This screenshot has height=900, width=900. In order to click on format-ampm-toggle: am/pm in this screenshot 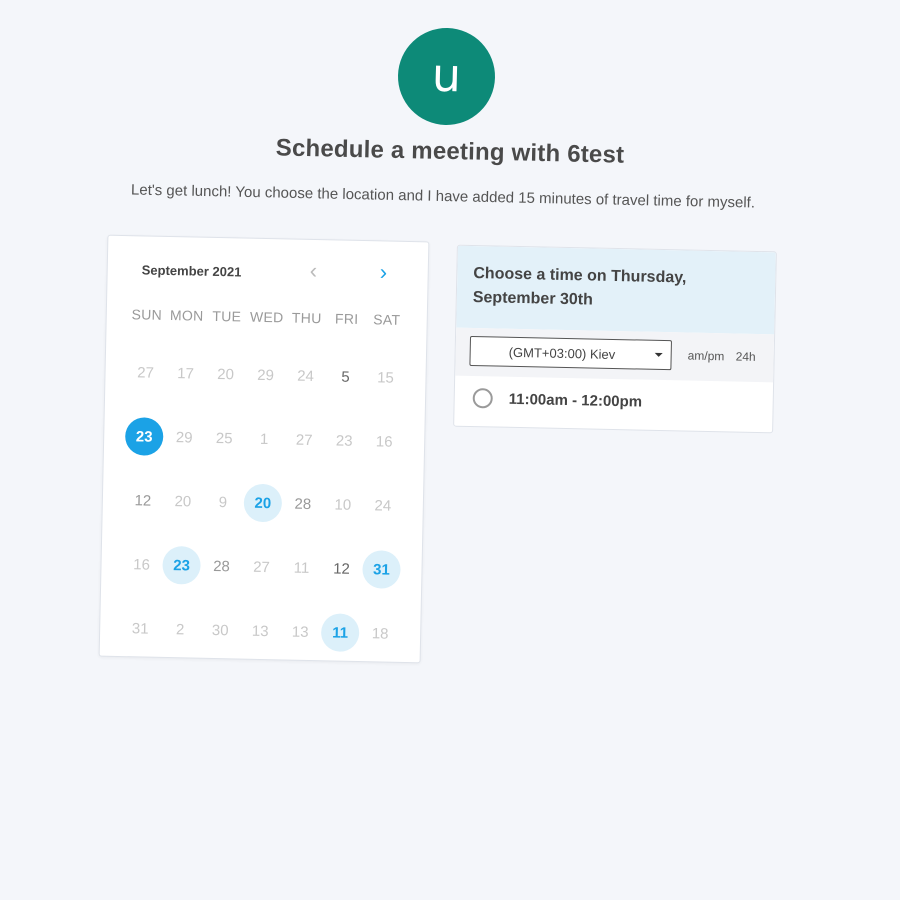, I will do `click(706, 356)`.